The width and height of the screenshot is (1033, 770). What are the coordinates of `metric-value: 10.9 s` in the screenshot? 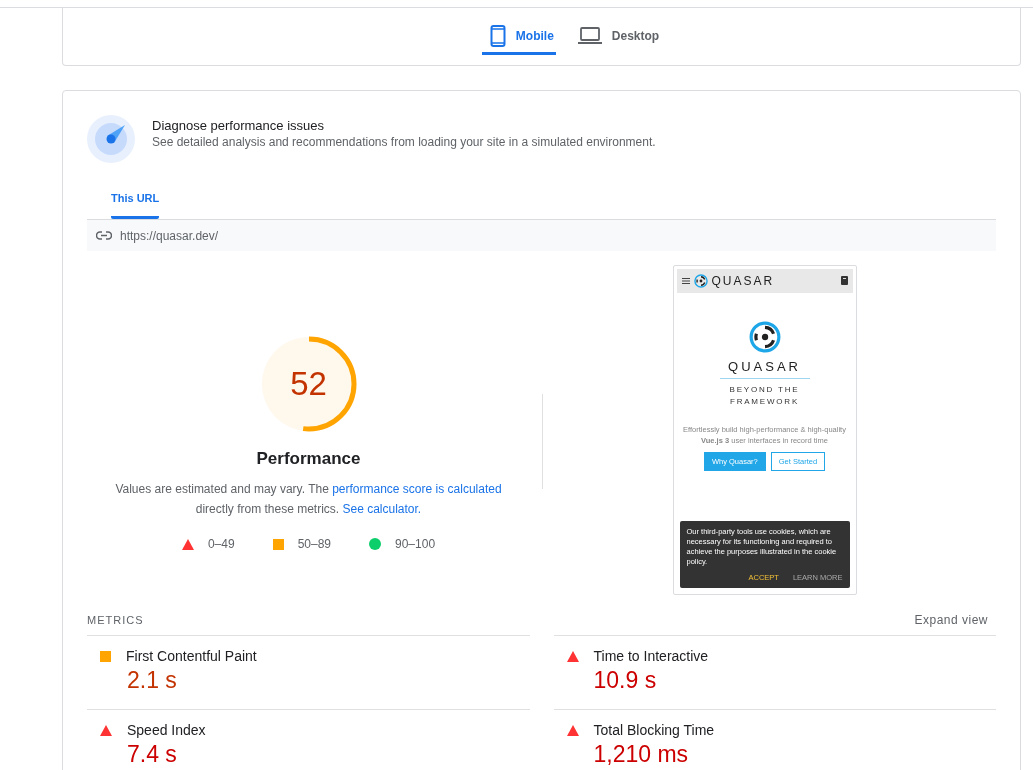 It's located at (625, 680).